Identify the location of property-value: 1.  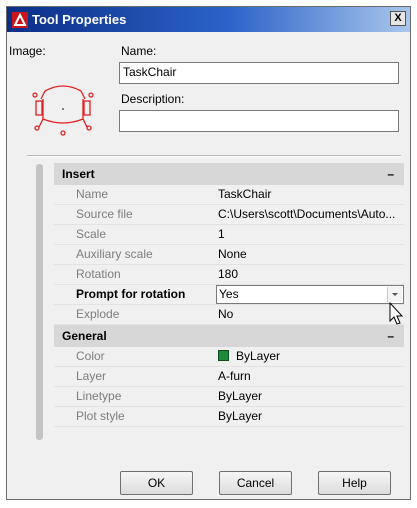
(310, 234).